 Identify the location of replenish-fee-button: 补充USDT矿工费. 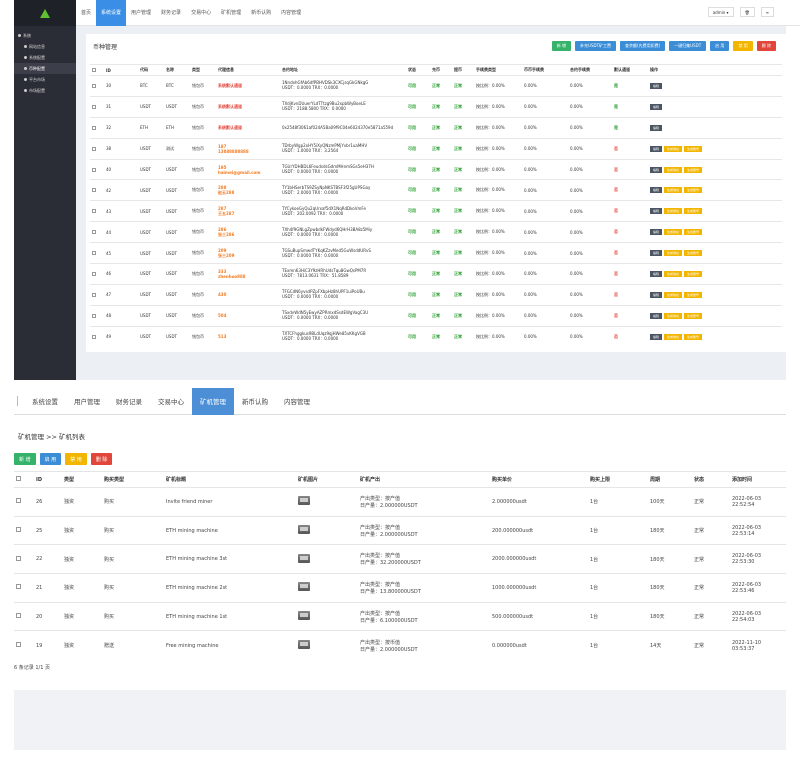
(596, 46).